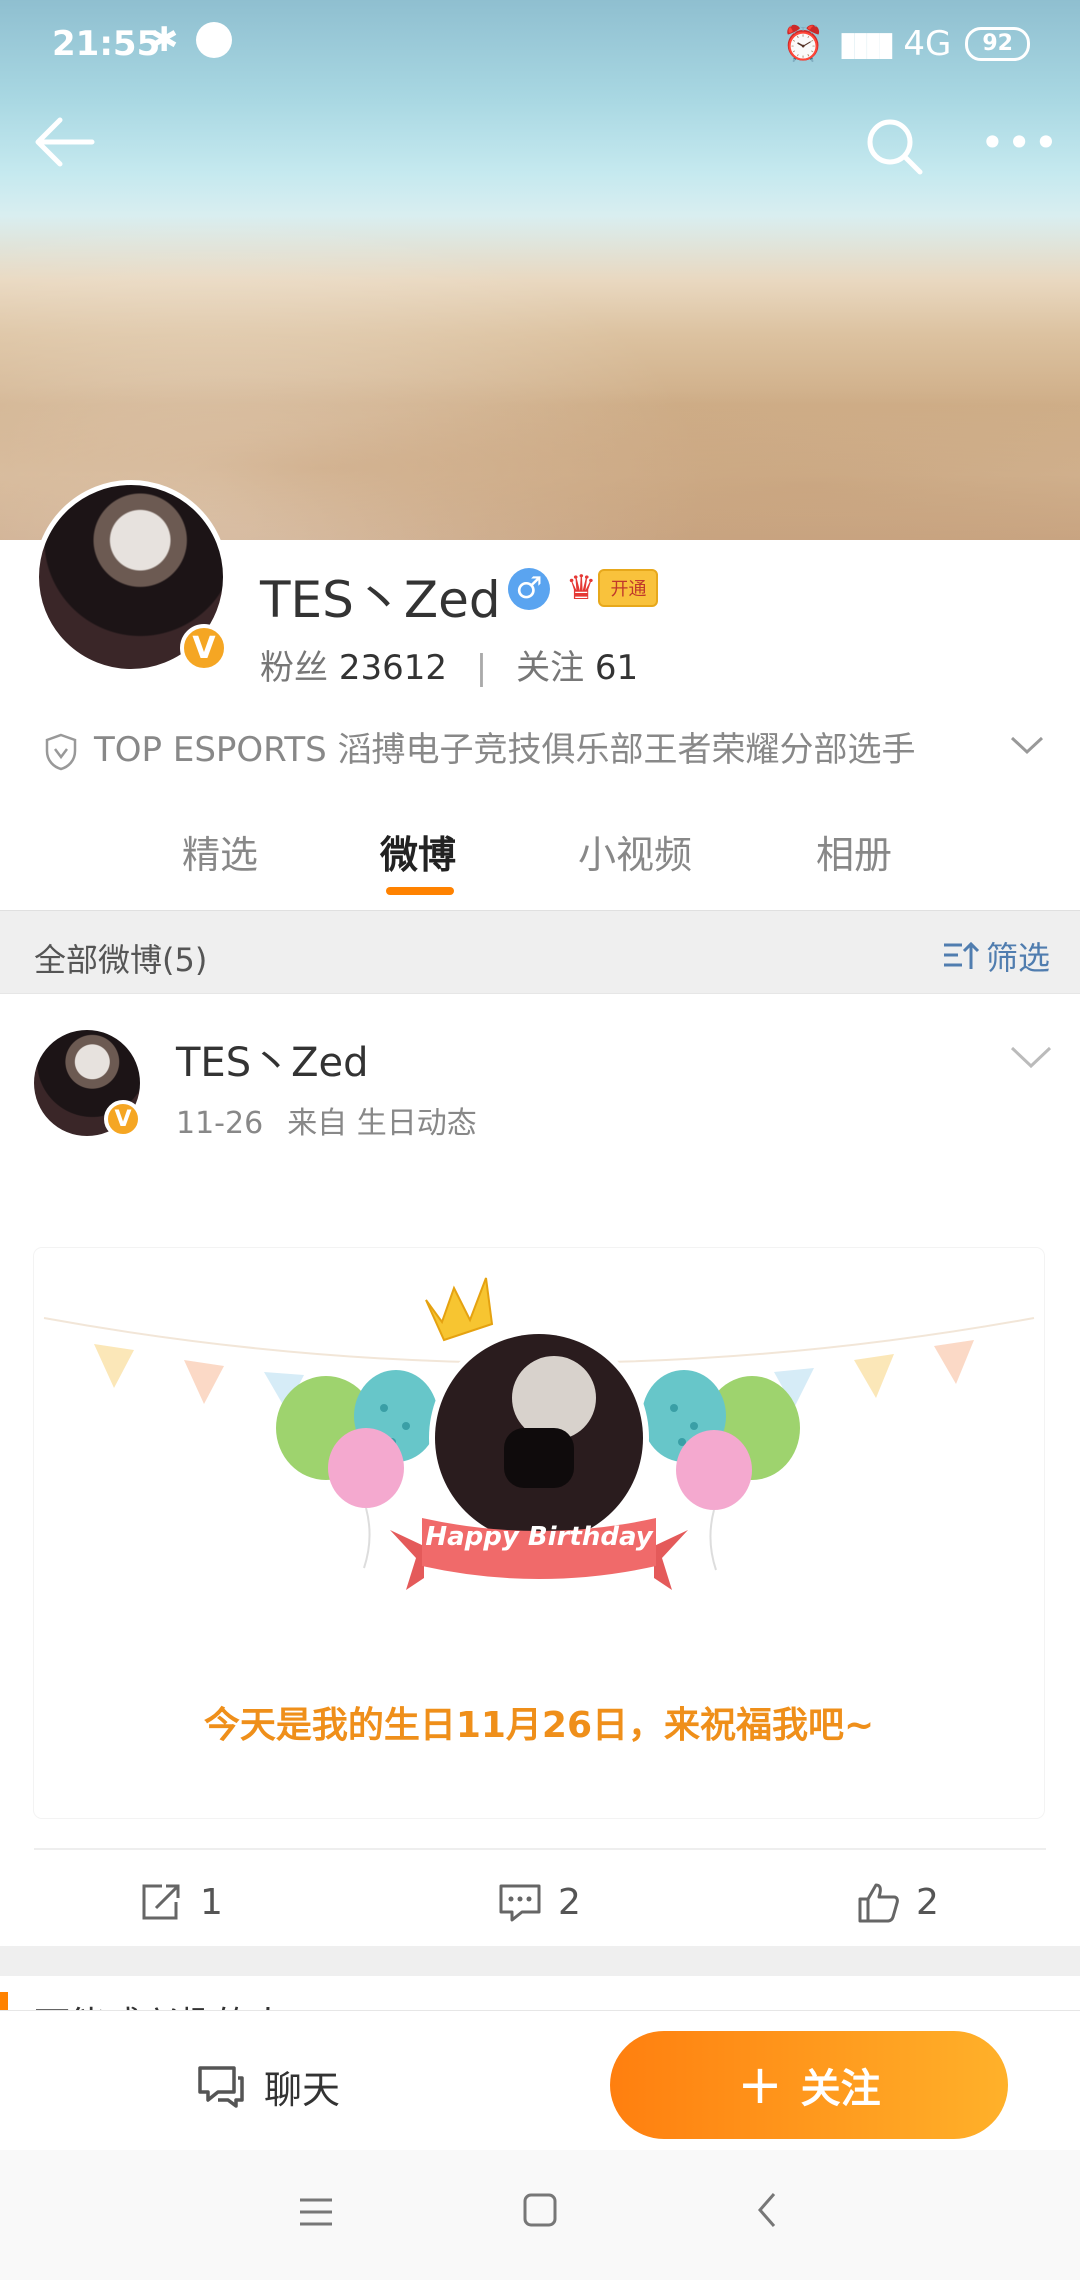 The height and width of the screenshot is (2280, 1080). Describe the element at coordinates (540, 952) in the screenshot. I see `section-bar: 全部微博(5) 筛选` at that location.